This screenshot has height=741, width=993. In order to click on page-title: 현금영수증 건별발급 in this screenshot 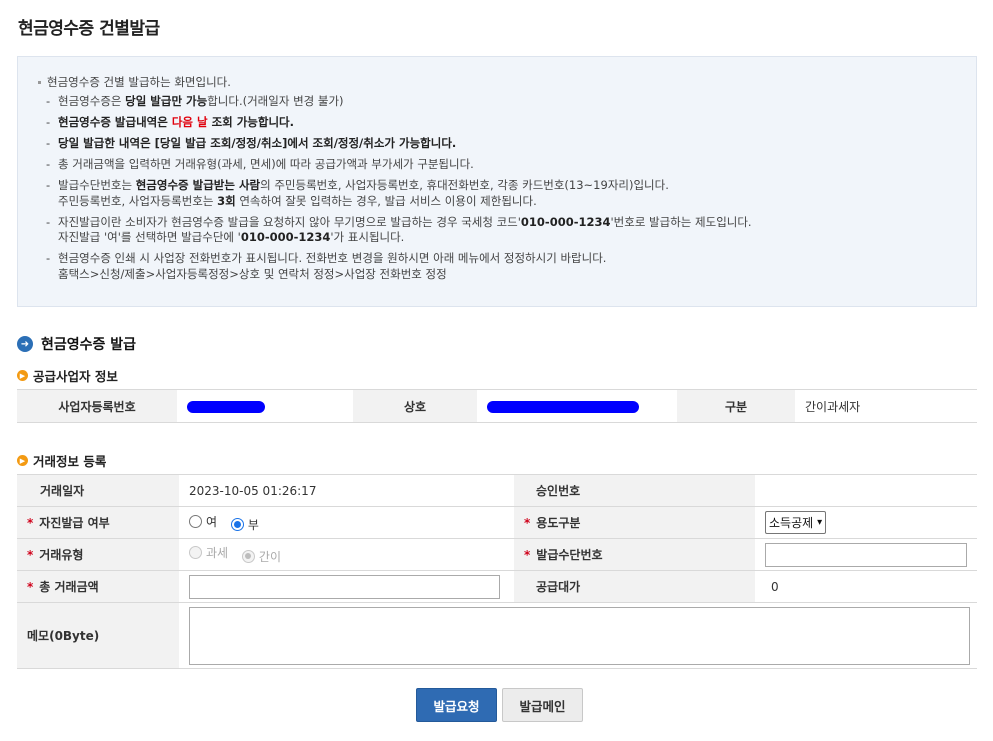, I will do `click(89, 29)`.